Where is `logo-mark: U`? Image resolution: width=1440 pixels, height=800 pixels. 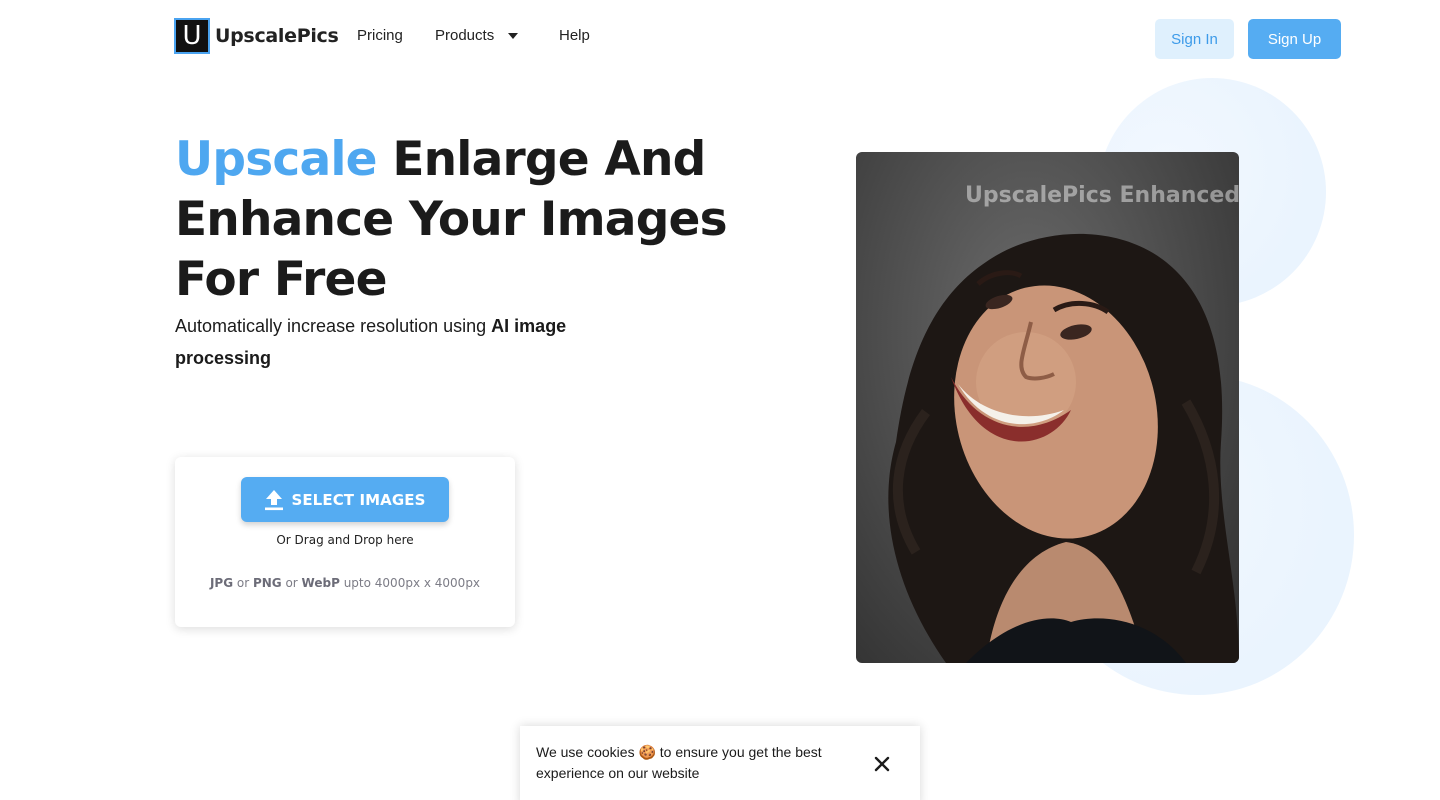
logo-mark: U is located at coordinates (192, 36).